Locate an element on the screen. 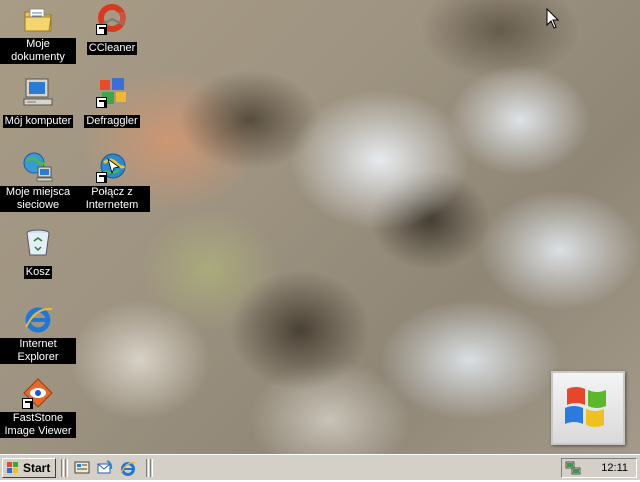  icon-label: CCleaner is located at coordinates (112, 48).